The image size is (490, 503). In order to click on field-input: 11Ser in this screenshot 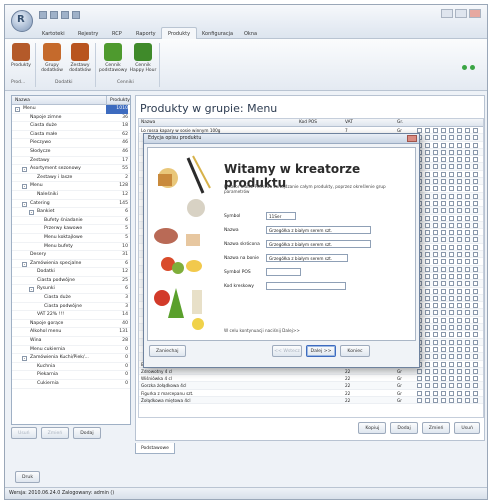, I will do `click(281, 216)`.